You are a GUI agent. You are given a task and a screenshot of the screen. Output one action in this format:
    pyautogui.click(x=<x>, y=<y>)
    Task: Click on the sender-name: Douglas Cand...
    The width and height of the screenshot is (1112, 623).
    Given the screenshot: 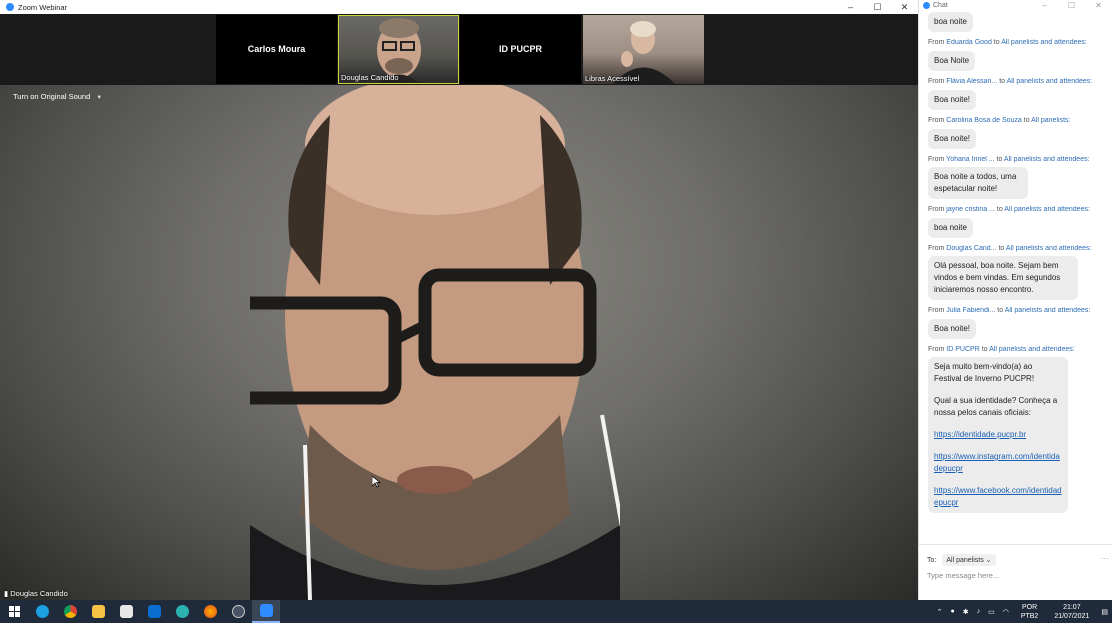 What is the action you would take?
    pyautogui.click(x=971, y=248)
    